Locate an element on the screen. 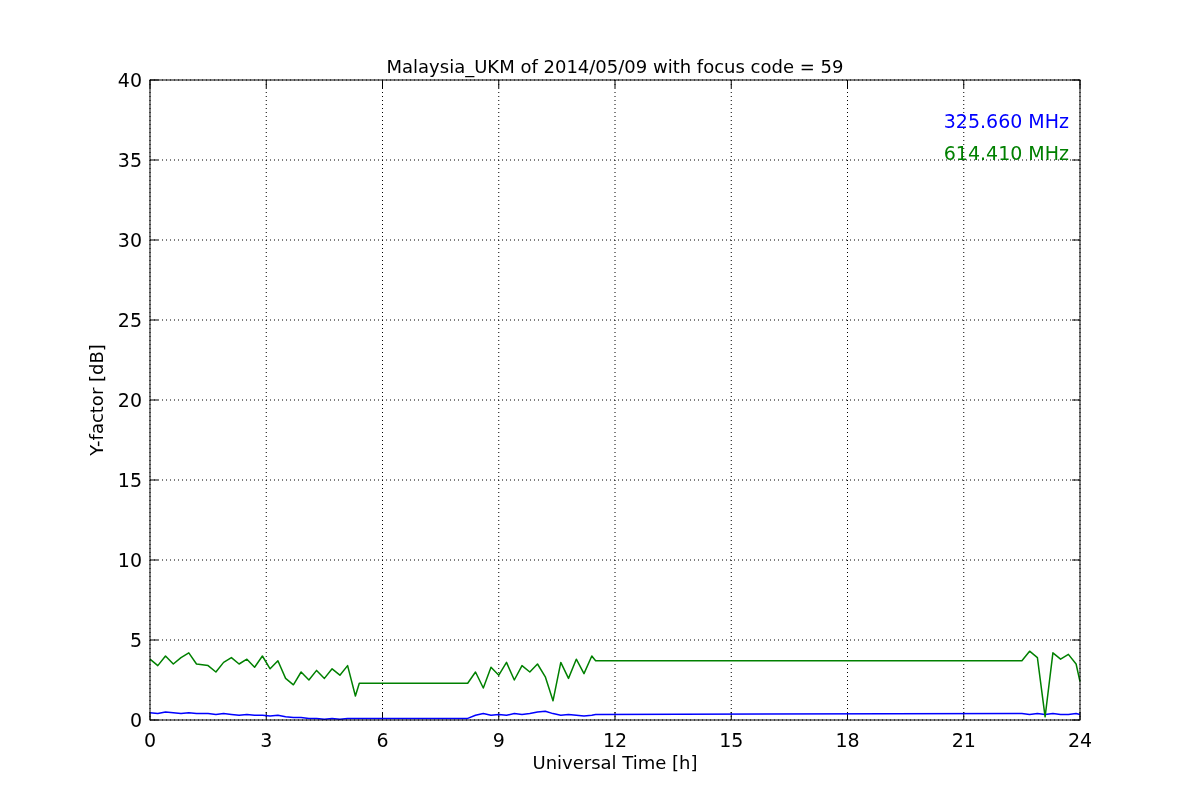 The width and height of the screenshot is (1200, 800). y-axis-label: Y-factor [dB] is located at coordinates (96, 400).